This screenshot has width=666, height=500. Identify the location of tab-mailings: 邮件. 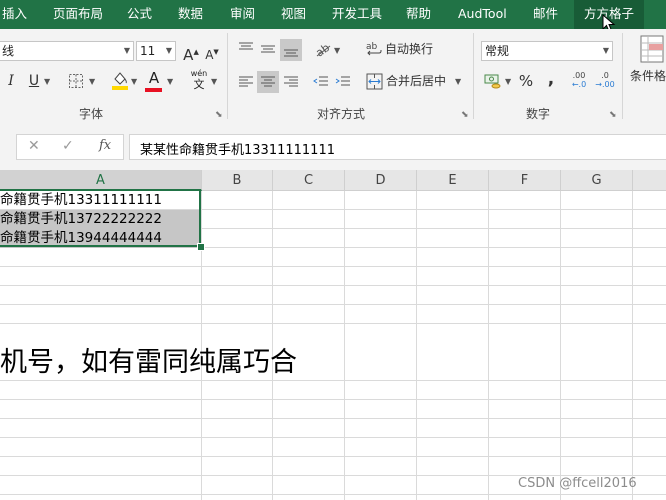
(545, 14).